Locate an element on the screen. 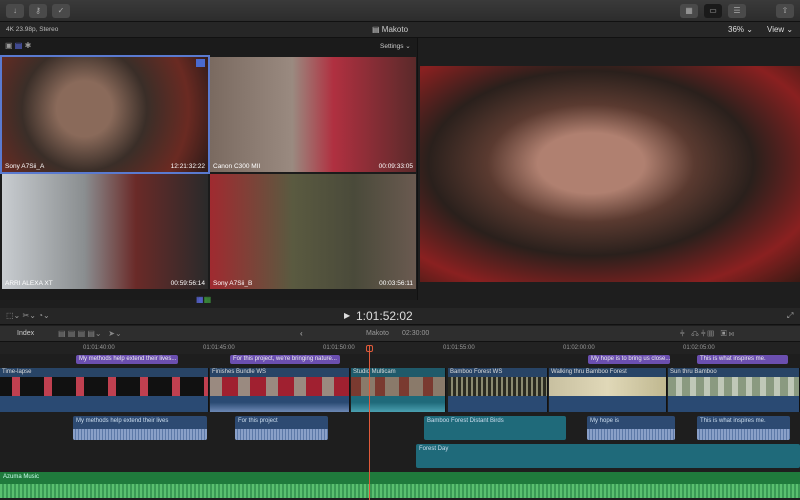 The image size is (800, 500). clip-name: Time-lapse is located at coordinates (104, 372).